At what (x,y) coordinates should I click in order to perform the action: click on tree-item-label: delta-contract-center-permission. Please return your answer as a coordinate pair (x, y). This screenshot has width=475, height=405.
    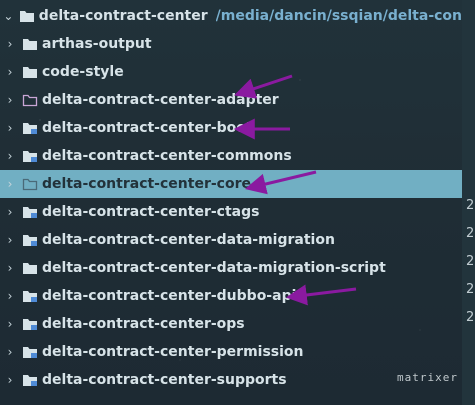
    Looking at the image, I should click on (173, 352).